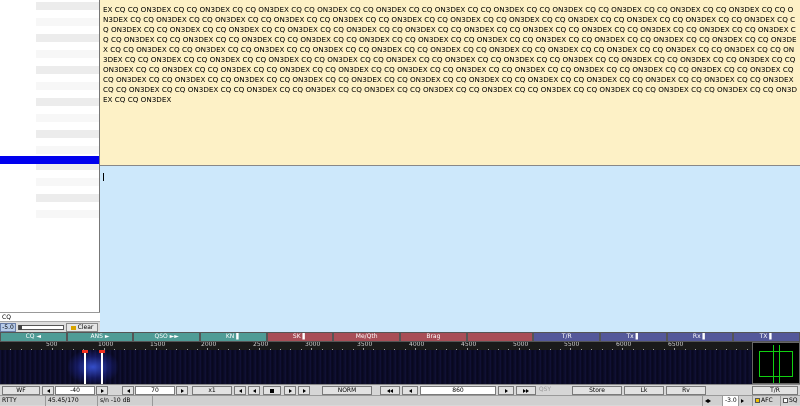 Image resolution: width=800 pixels, height=406 pixels. I want to click on mark-tone-marker, so click(85, 351).